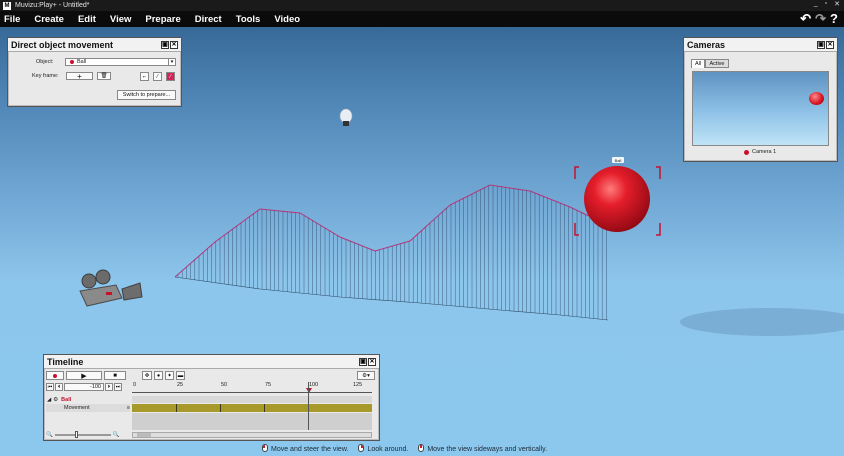  Describe the element at coordinates (66, 399) in the screenshot. I see `track-object-name: Ball` at that location.